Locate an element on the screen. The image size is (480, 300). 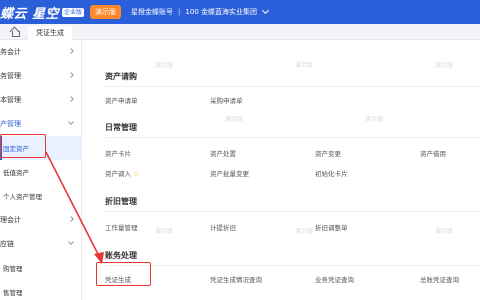
link-business-voucher-query: 业务凭证查询 is located at coordinates (334, 279).